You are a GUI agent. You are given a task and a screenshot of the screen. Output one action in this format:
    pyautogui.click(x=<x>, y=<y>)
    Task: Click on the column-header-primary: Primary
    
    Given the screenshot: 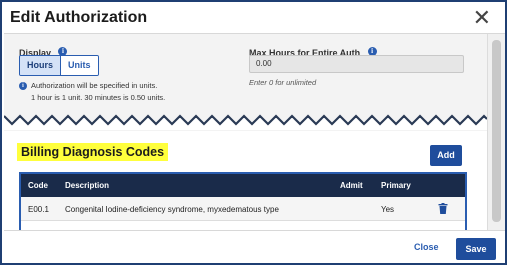 What is the action you would take?
    pyautogui.click(x=396, y=185)
    